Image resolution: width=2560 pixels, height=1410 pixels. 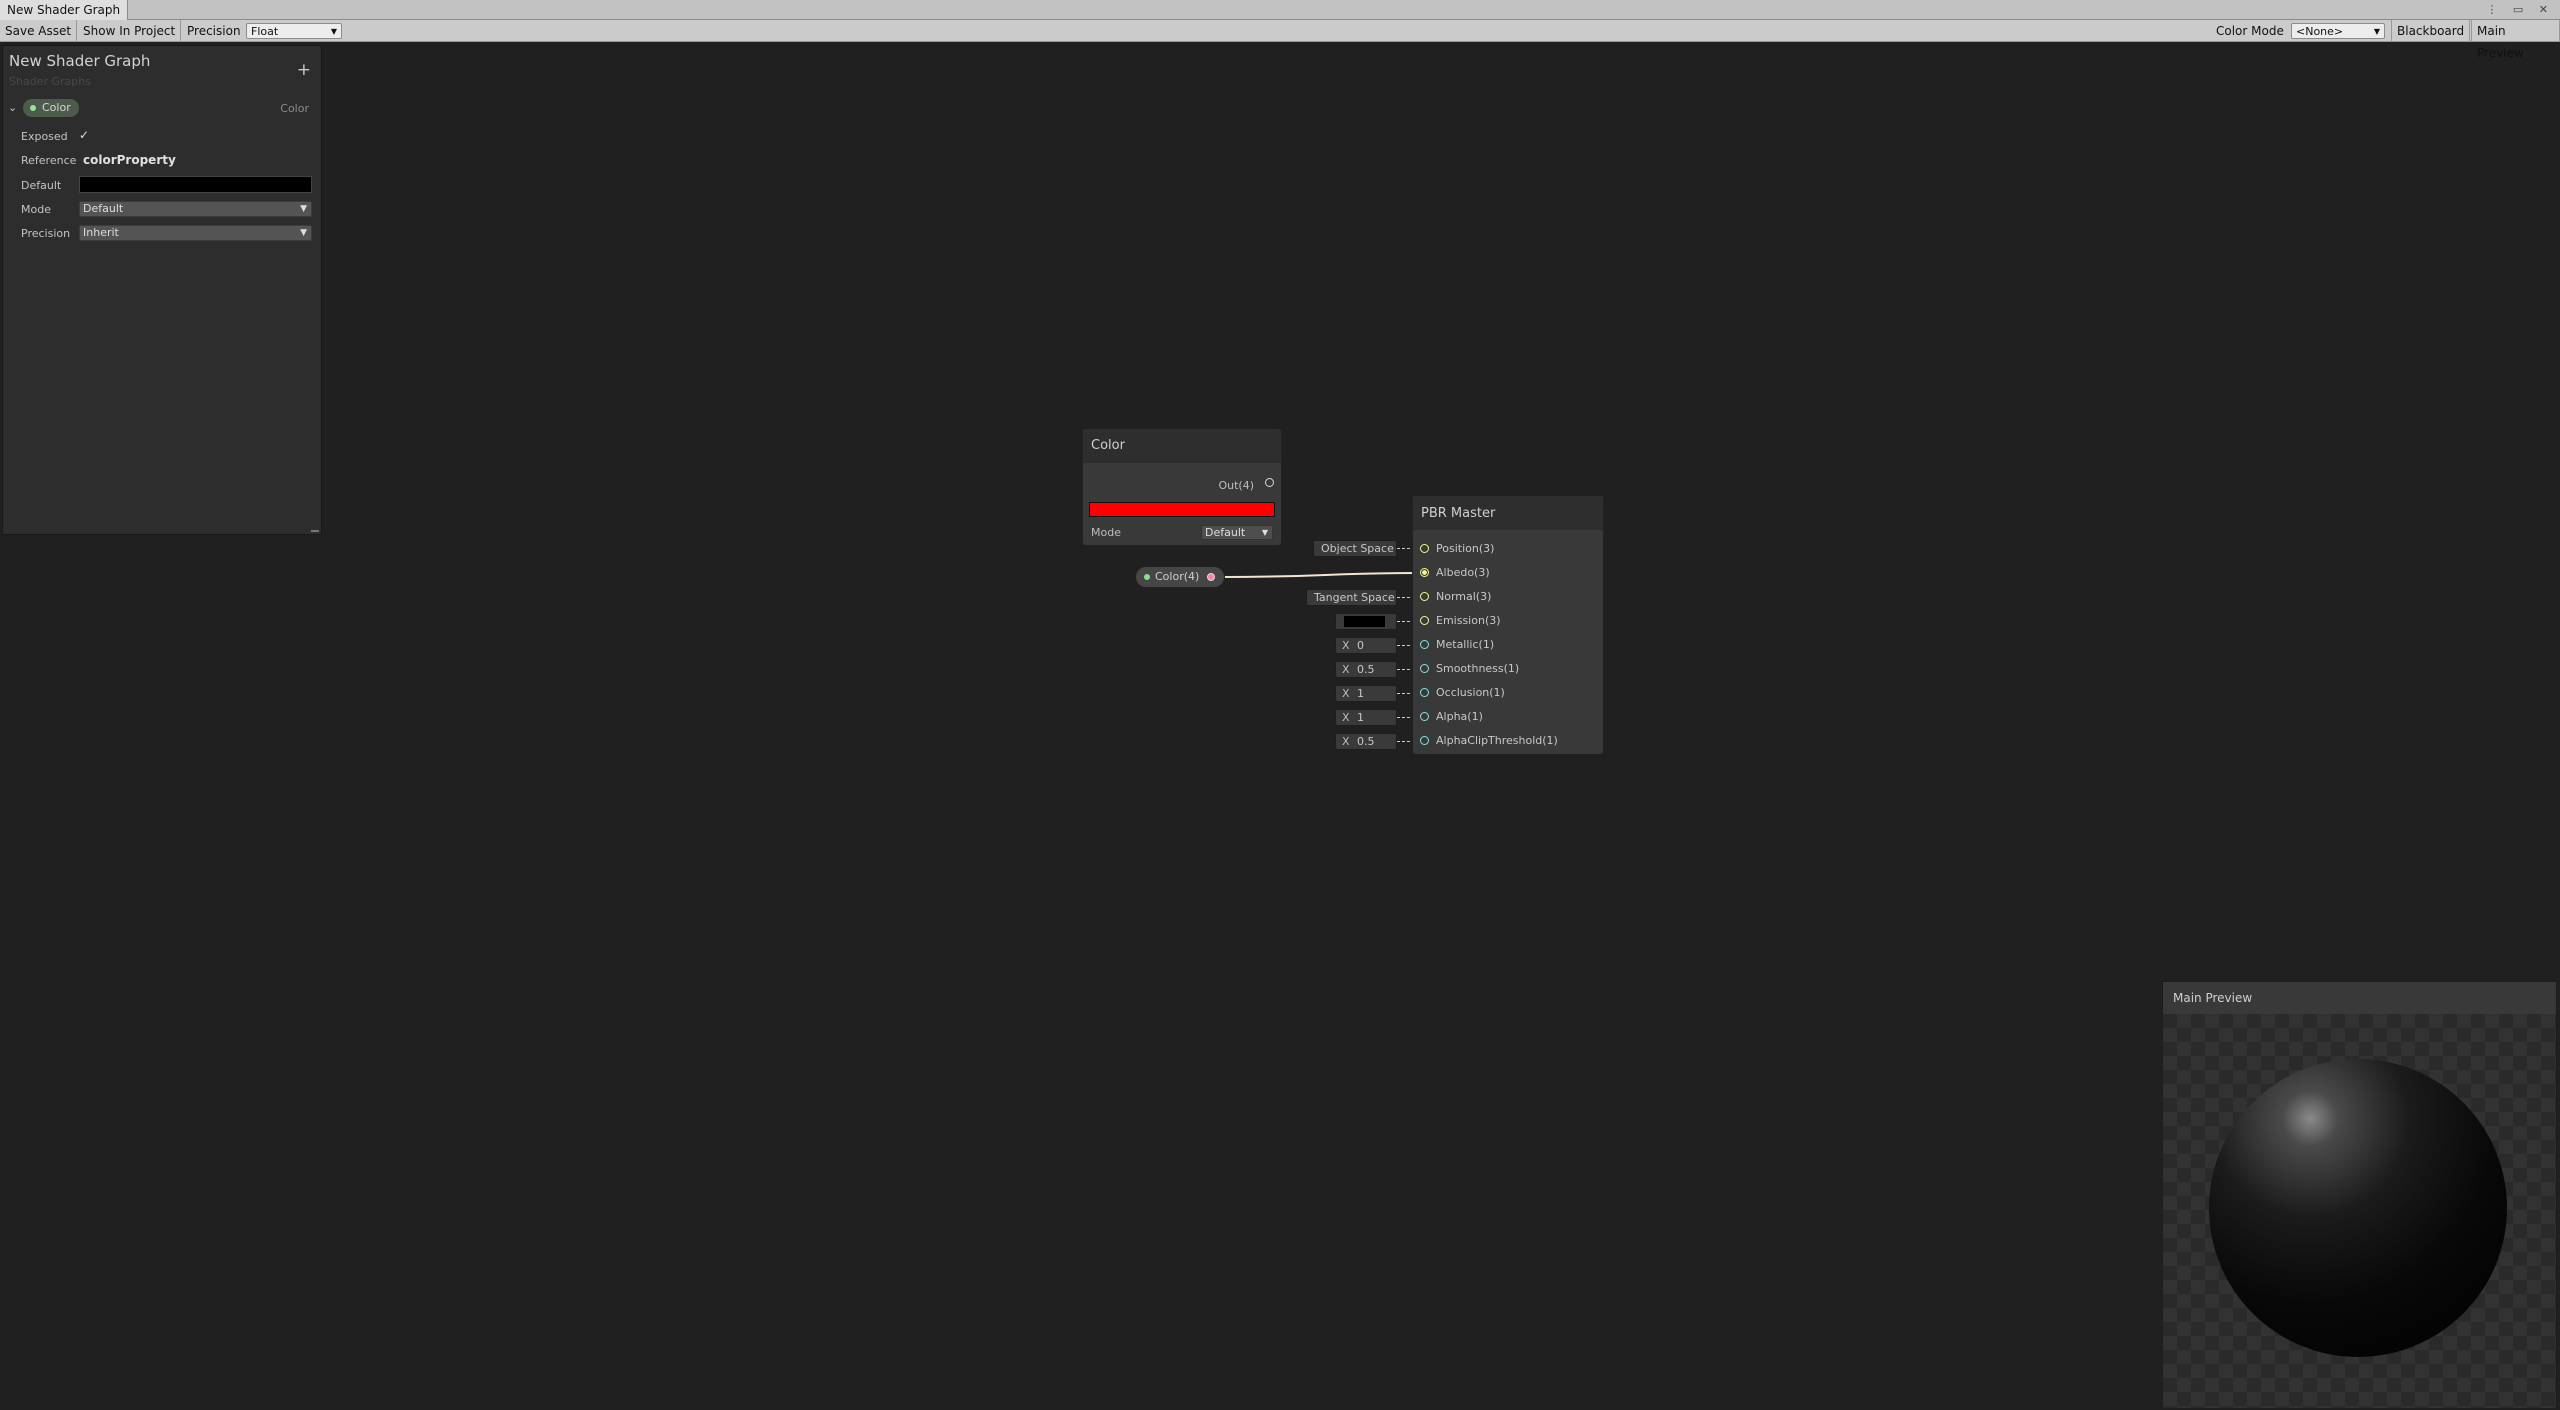 What do you see at coordinates (51, 108) in the screenshot?
I see `property-pill: Color` at bounding box center [51, 108].